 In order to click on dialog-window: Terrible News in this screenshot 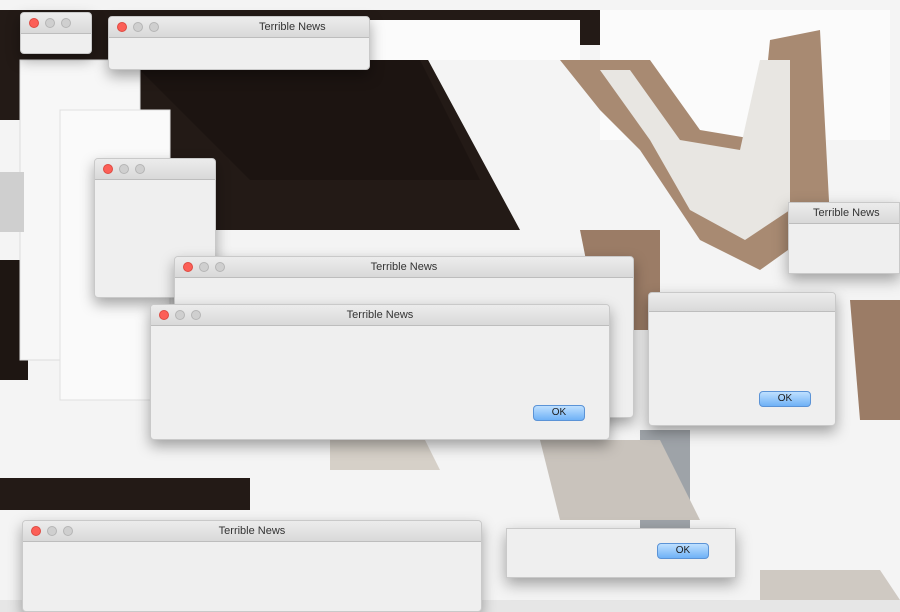, I will do `click(239, 43)`.